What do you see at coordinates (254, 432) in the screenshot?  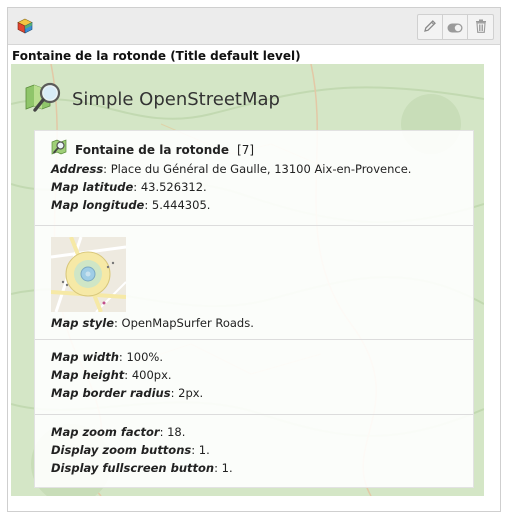 I see `zoom-factor-row: Map zoom factor: 18.` at bounding box center [254, 432].